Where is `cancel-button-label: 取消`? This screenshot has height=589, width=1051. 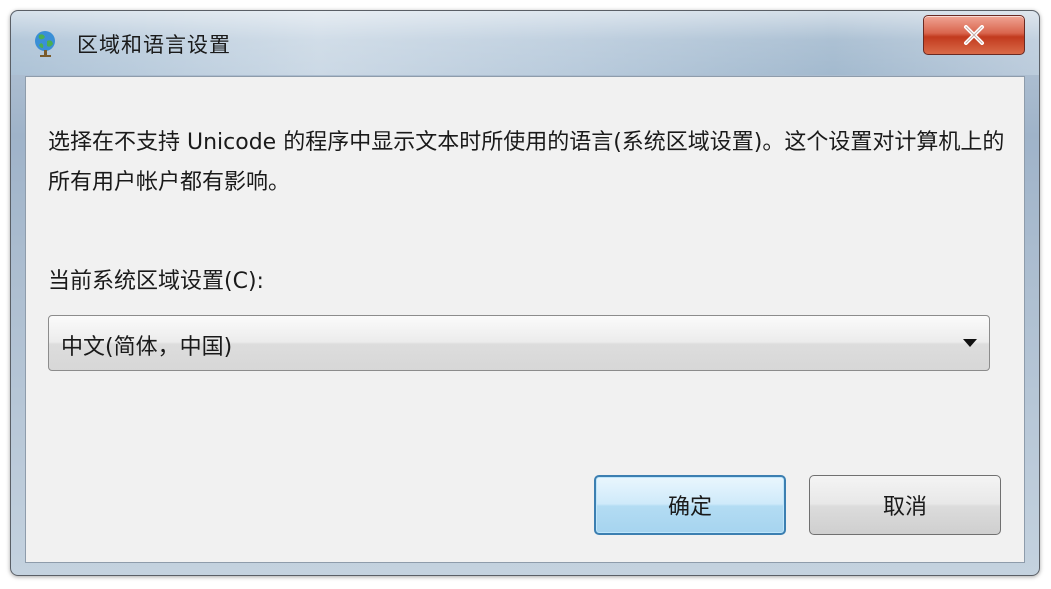
cancel-button-label: 取消 is located at coordinates (904, 507).